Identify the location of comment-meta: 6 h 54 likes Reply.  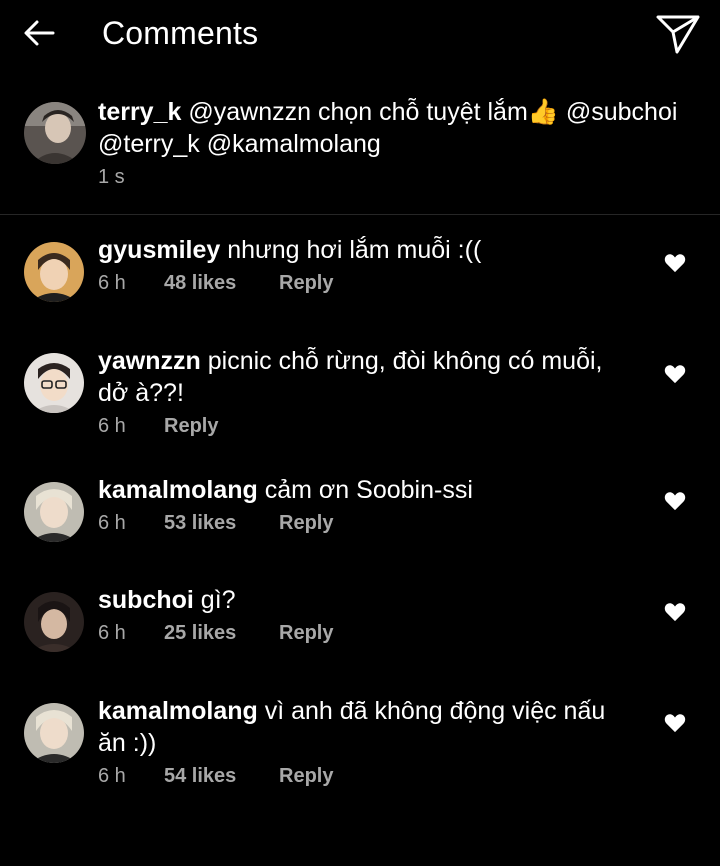
(368, 776).